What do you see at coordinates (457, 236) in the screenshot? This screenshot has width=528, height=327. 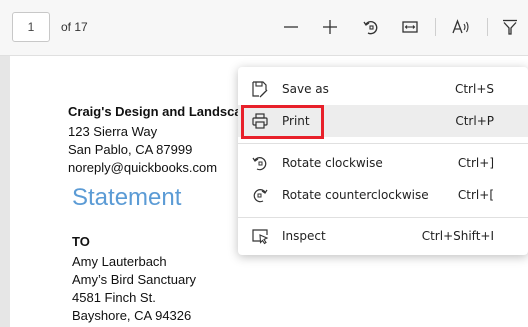 I see `menu-item-shortcut: Ctrl+Shift+I` at bounding box center [457, 236].